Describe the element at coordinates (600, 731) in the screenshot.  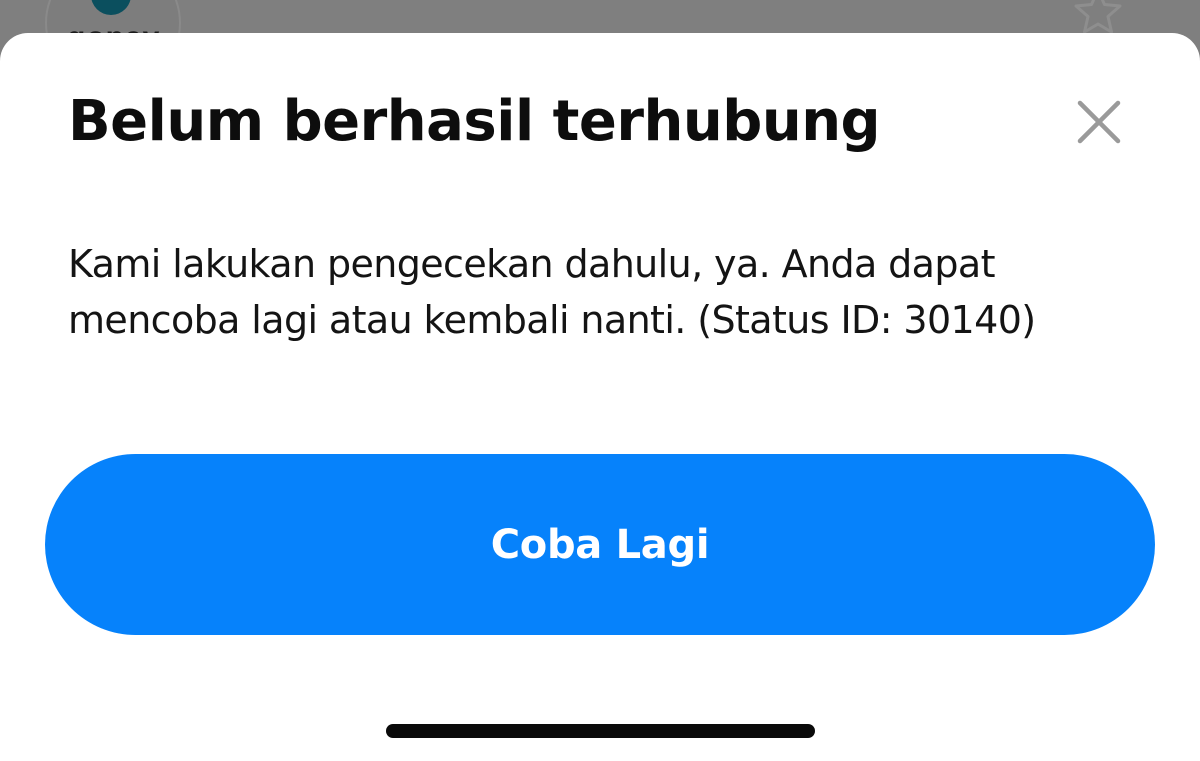
I see `home-indicator` at that location.